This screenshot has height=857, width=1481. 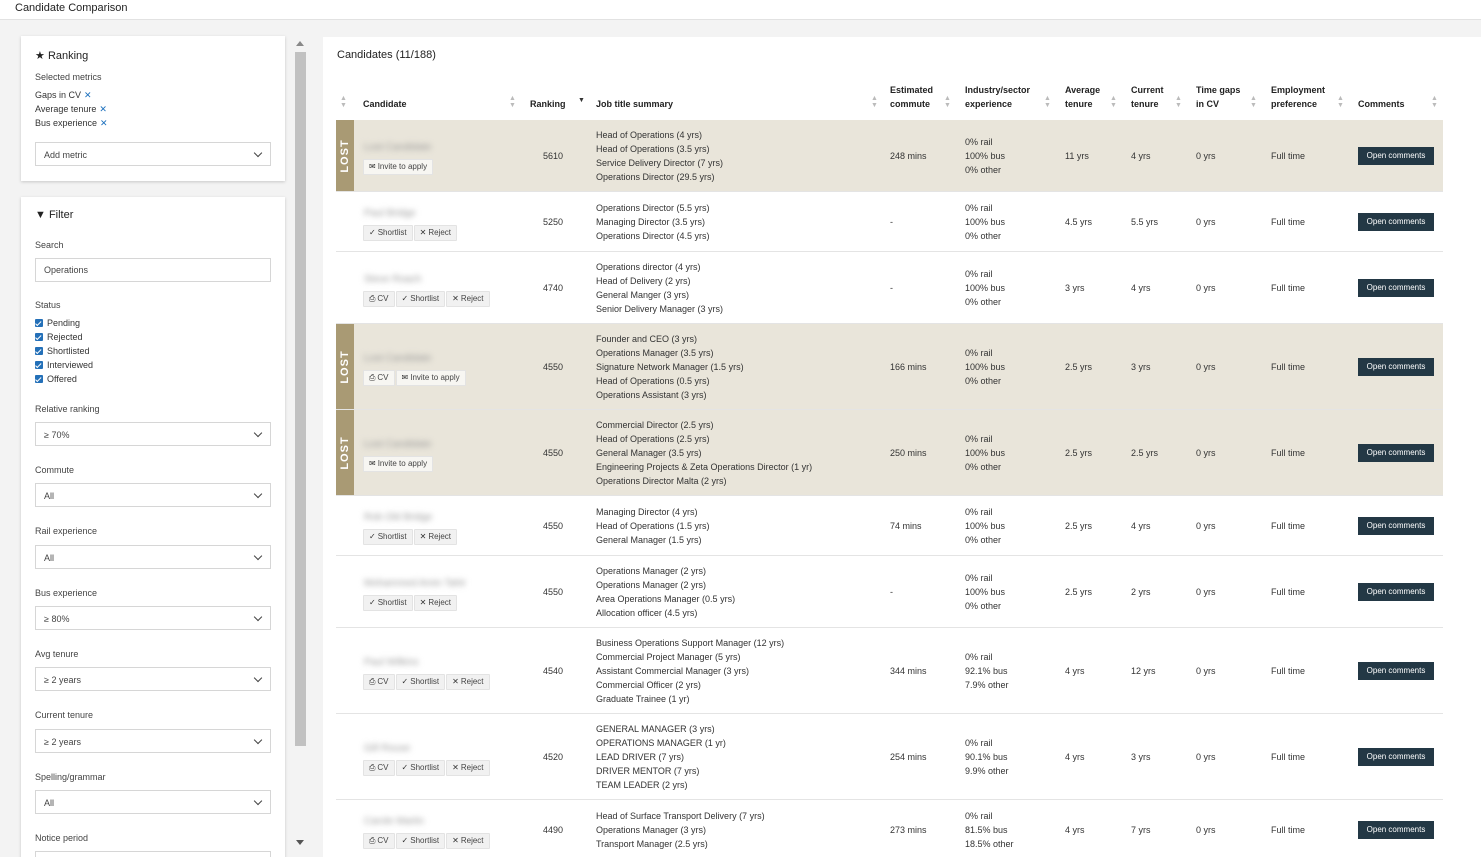 What do you see at coordinates (385, 104) in the screenshot?
I see `column-header-candidate: Candidate` at bounding box center [385, 104].